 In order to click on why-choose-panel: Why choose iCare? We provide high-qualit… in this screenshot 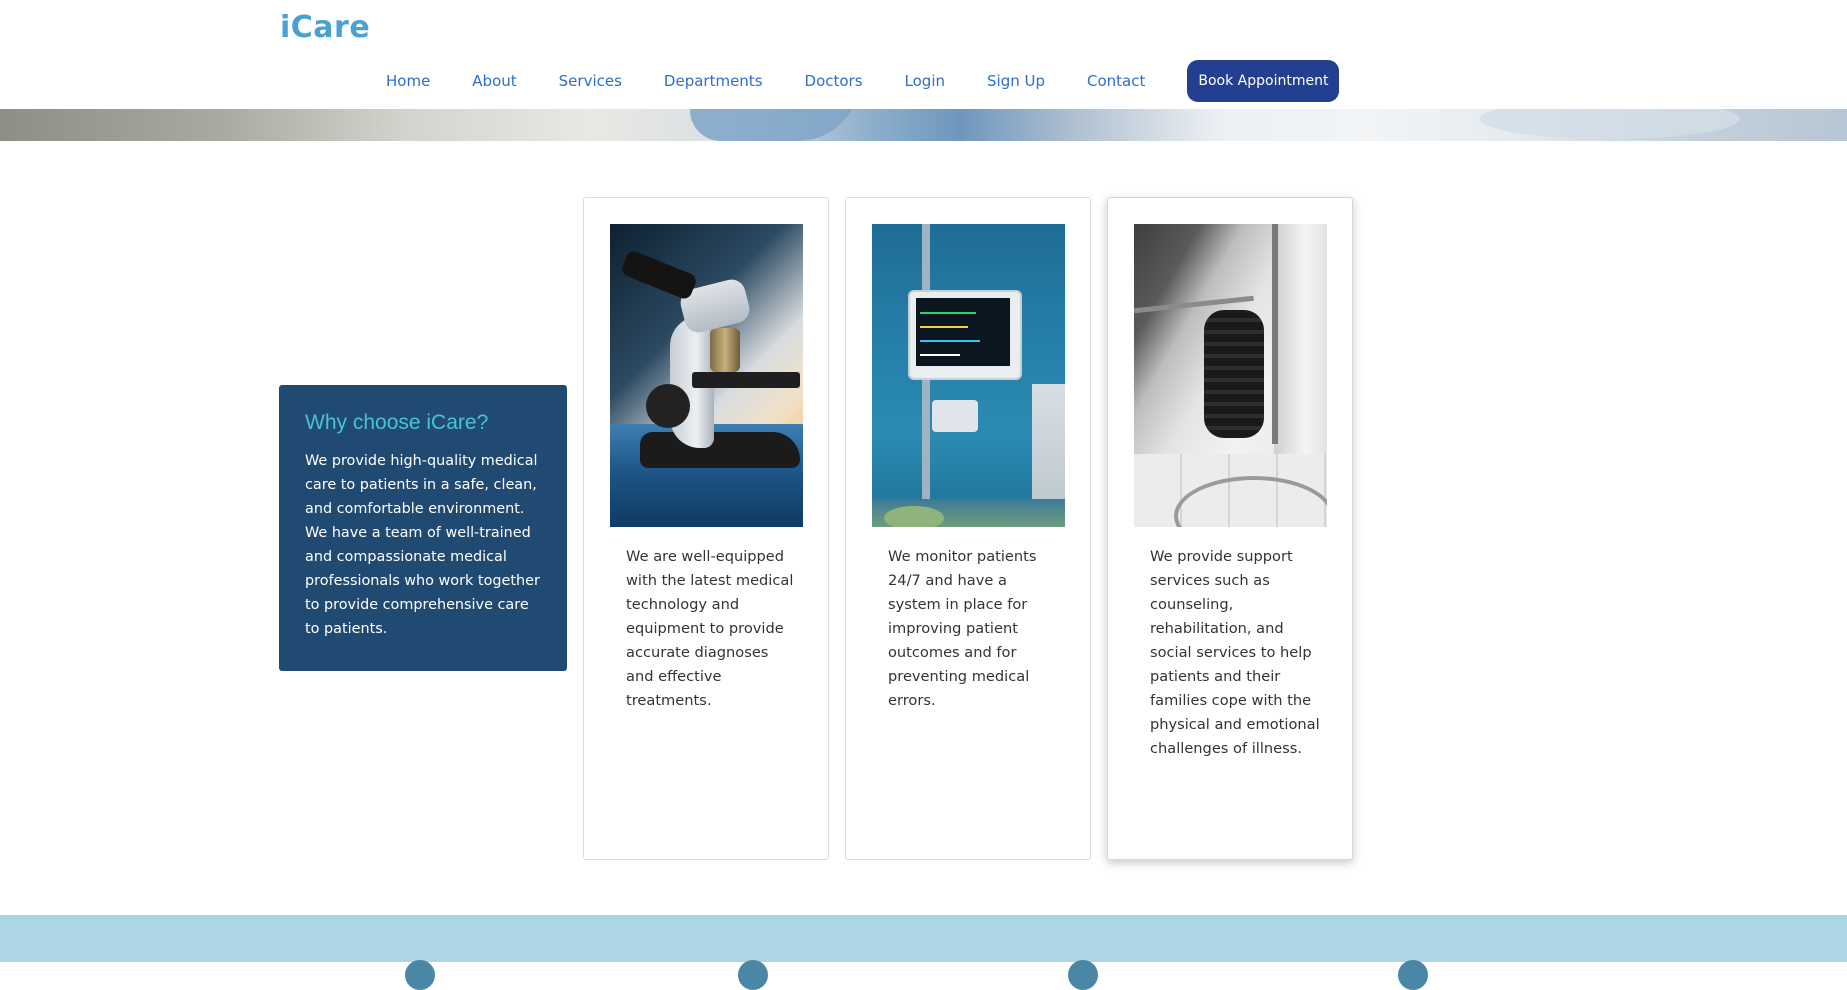, I will do `click(423, 528)`.